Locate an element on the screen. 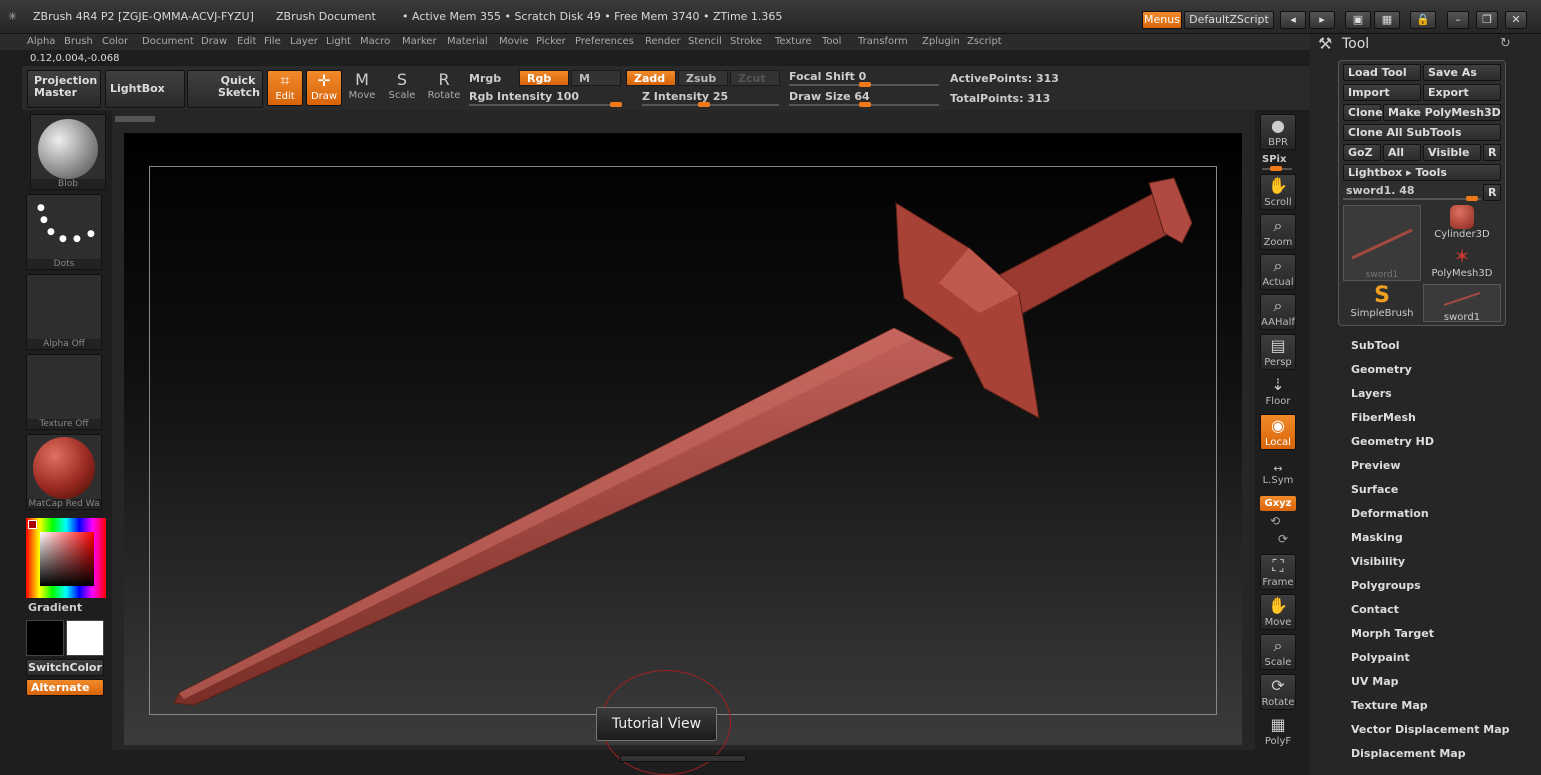 This screenshot has height=775, width=1541. scroll-button: ✋ Scroll is located at coordinates (1278, 192).